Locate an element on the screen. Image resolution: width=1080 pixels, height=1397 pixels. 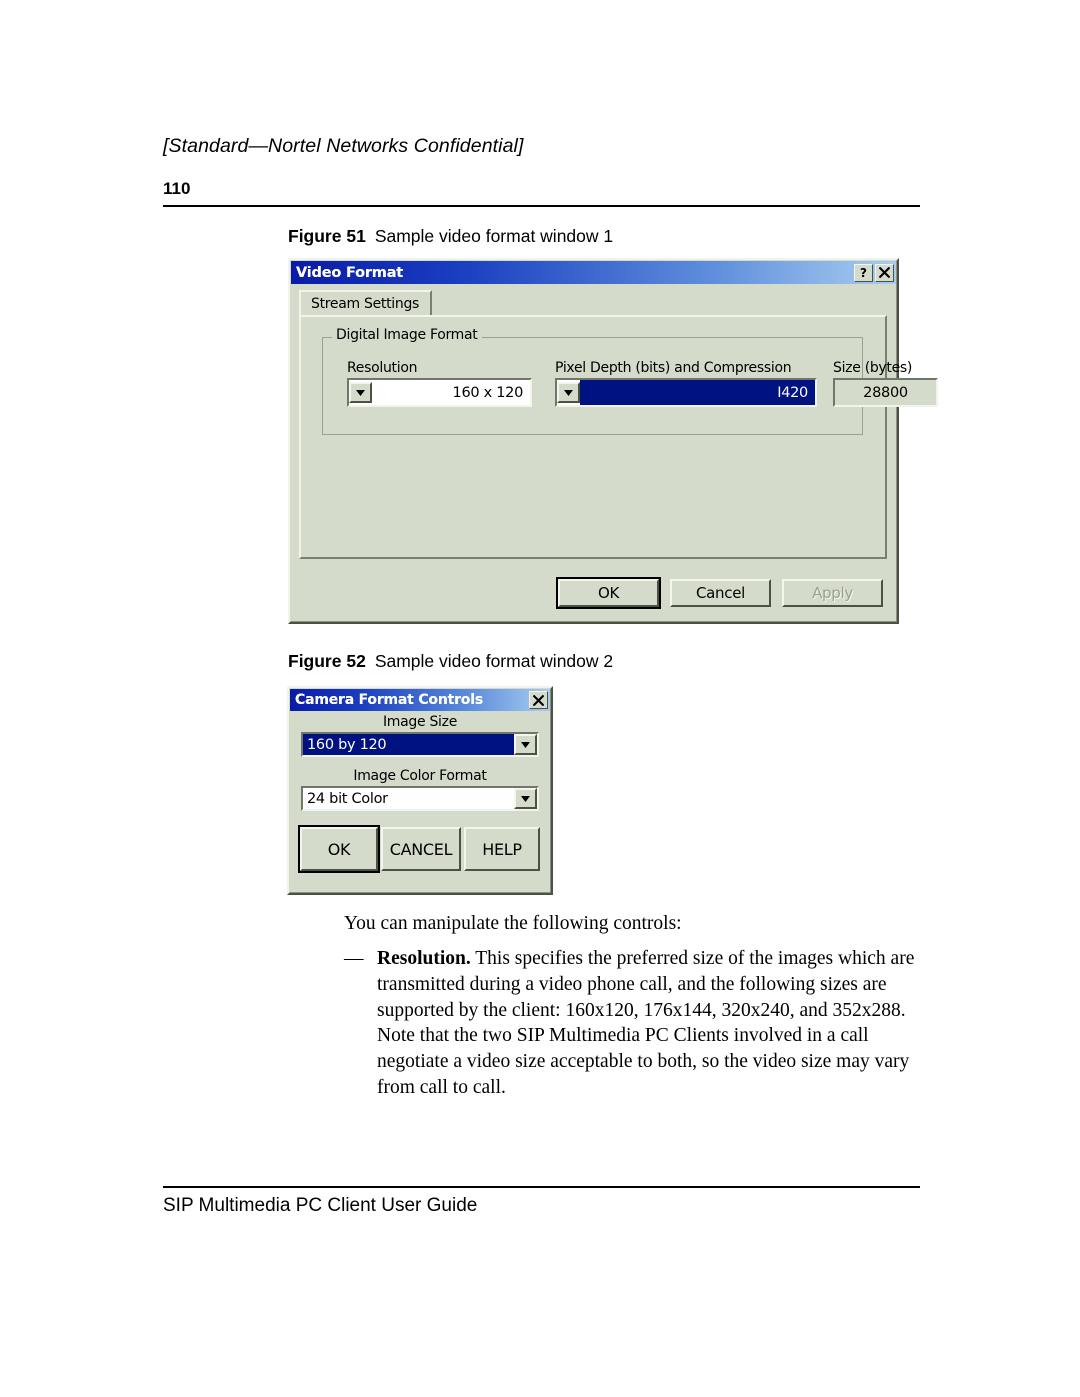
size-value: 28800 is located at coordinates (885, 392).